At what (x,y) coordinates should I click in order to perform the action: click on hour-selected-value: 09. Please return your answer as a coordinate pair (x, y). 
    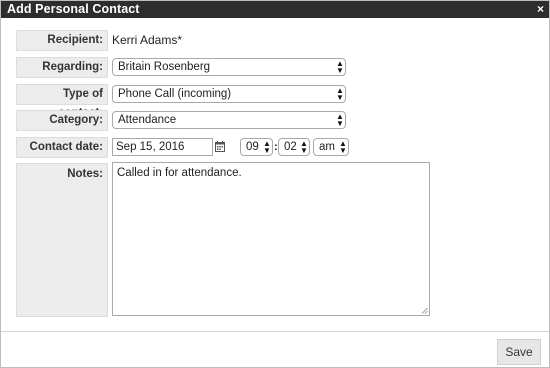
    Looking at the image, I should click on (252, 147).